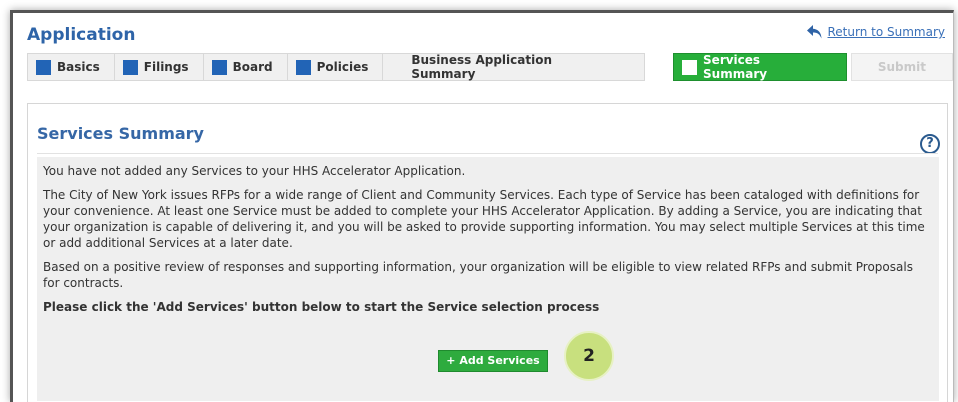 The height and width of the screenshot is (402, 958). Describe the element at coordinates (886, 32) in the screenshot. I see `return-to-summary-label: Return to Summary` at that location.